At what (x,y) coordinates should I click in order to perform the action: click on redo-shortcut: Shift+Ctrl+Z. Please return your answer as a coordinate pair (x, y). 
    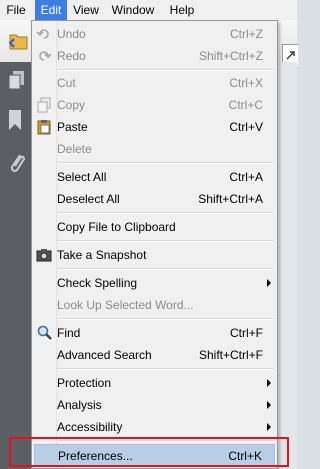
    Looking at the image, I should click on (230, 56).